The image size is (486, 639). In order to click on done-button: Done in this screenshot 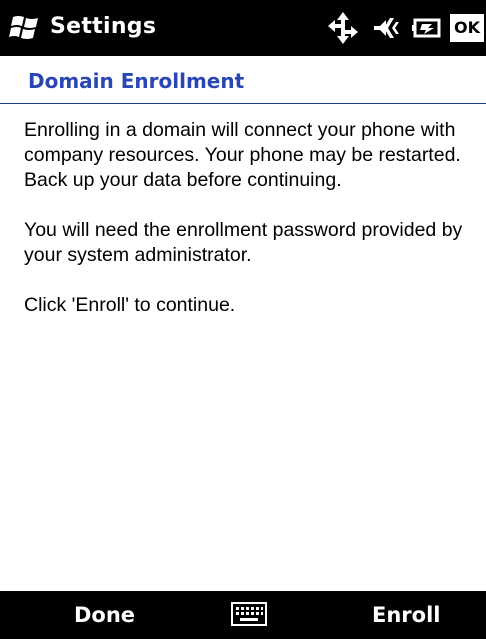, I will do `click(104, 615)`.